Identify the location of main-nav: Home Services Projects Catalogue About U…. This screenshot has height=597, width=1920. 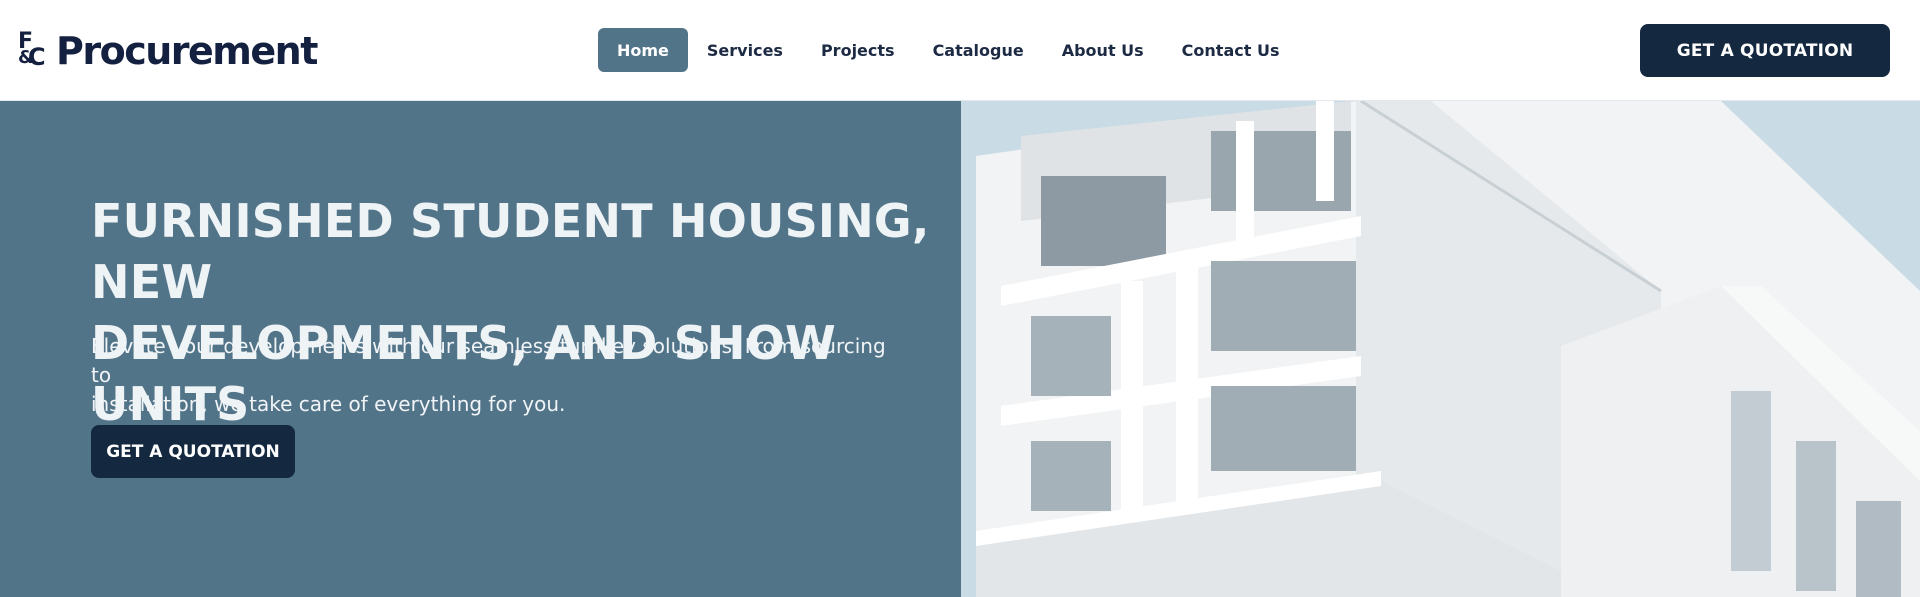
(948, 50).